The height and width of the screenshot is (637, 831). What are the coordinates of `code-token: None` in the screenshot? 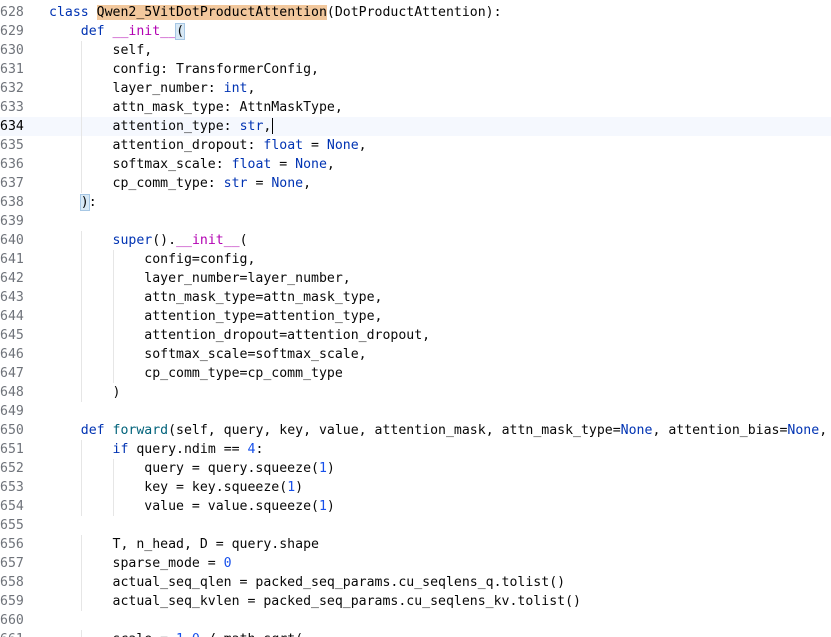 It's located at (311, 164).